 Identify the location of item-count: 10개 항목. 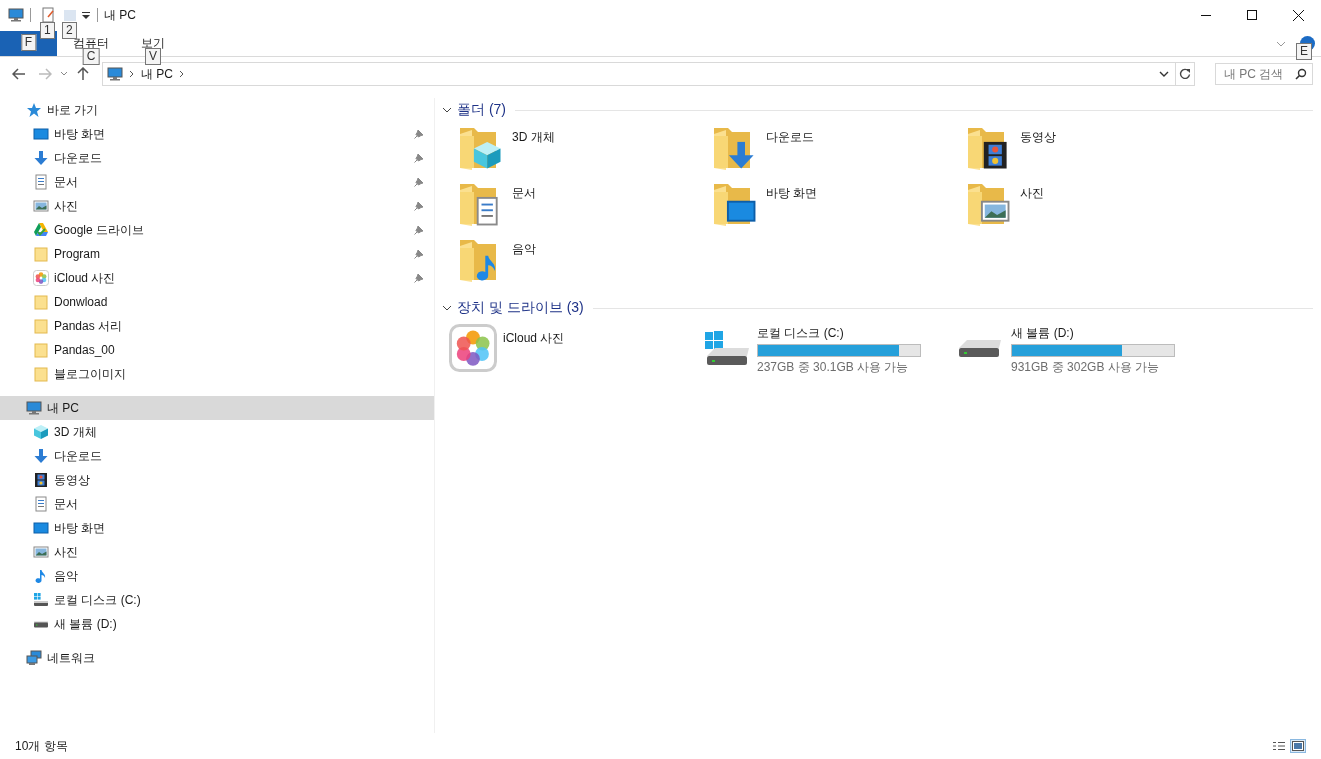
(41, 746).